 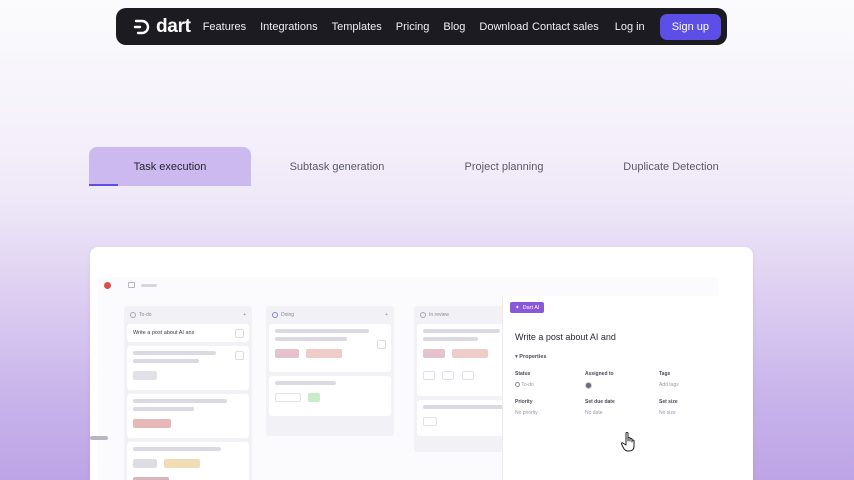 I want to click on prop-label: Tags, so click(x=665, y=374).